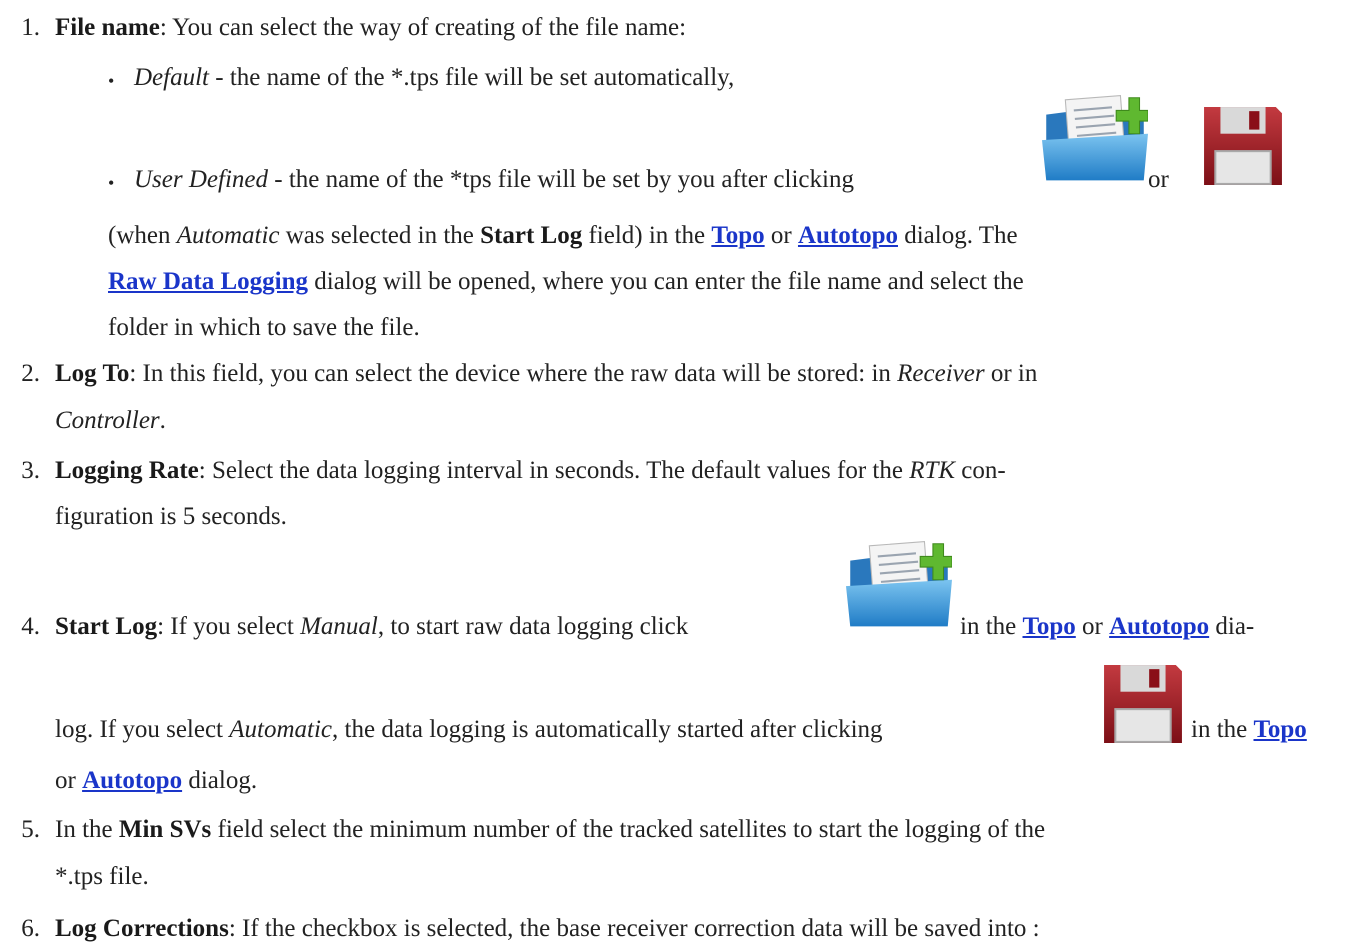 This screenshot has height=949, width=1352. I want to click on term-user-defined: User Defined, so click(201, 179).